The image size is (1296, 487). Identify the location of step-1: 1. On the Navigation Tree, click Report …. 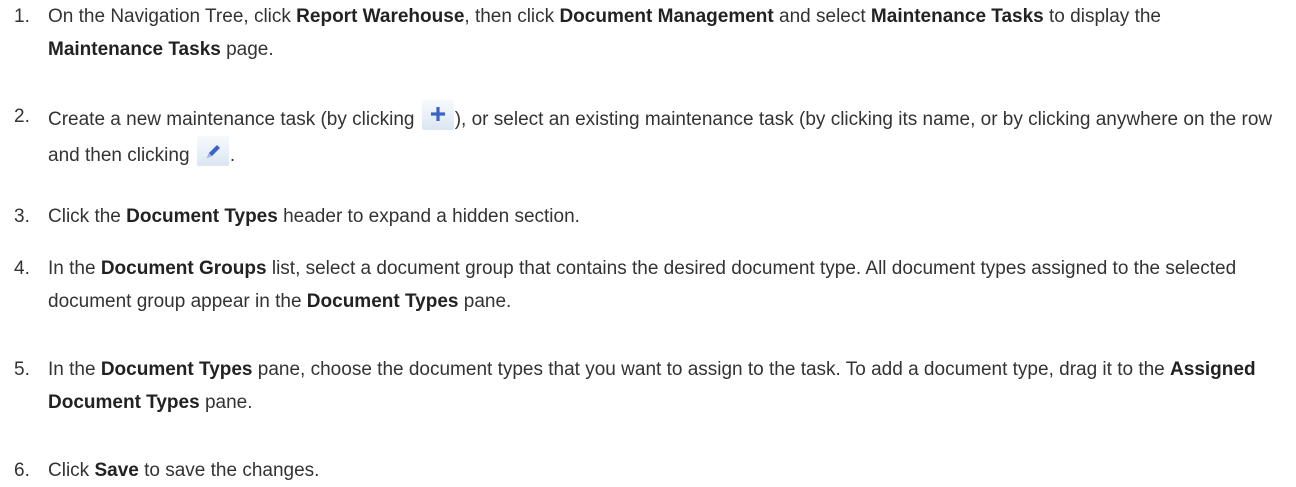
(640, 33).